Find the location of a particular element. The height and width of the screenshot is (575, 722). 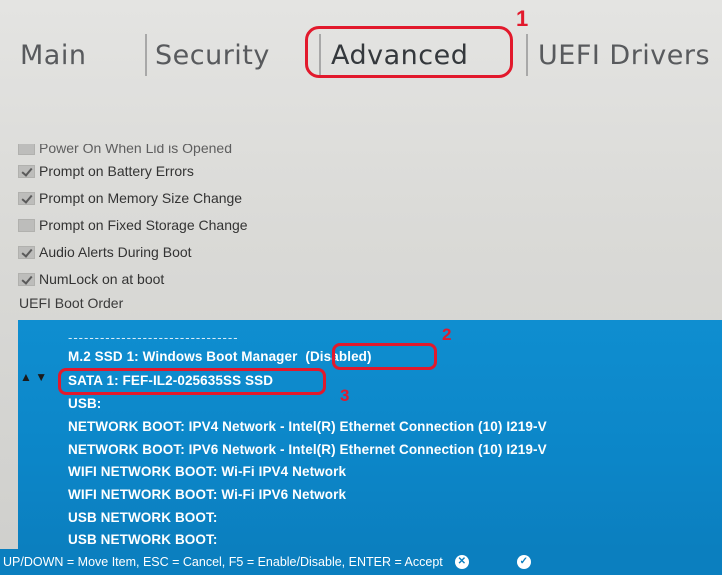

uefi-boot-order-title: UEFI Boot Order is located at coordinates (71, 303).